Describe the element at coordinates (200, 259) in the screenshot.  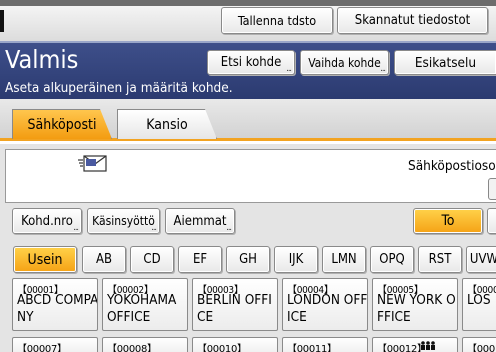
I see `index-tab-ef: EF` at that location.